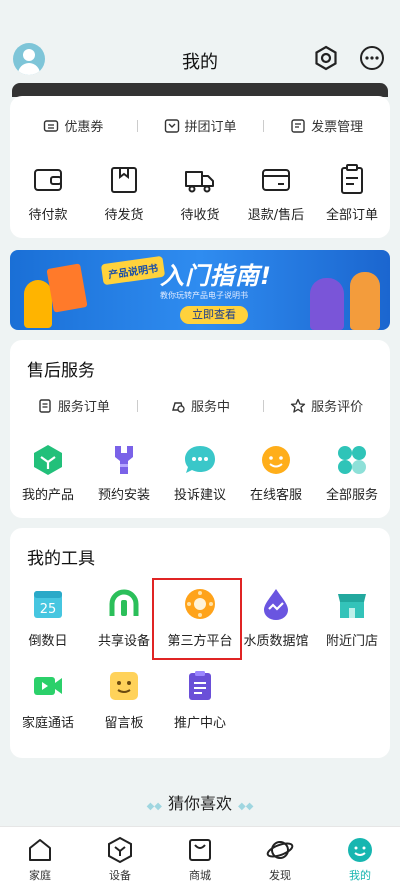 This screenshot has height=889, width=400. Describe the element at coordinates (40, 850) in the screenshot. I see `home-icon` at that location.